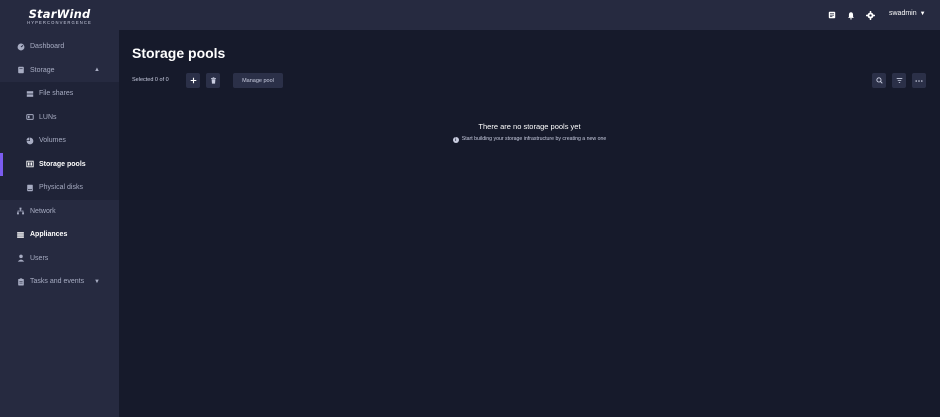 This screenshot has width=940, height=417. I want to click on sidebar-item-label: Volumes, so click(52, 141).